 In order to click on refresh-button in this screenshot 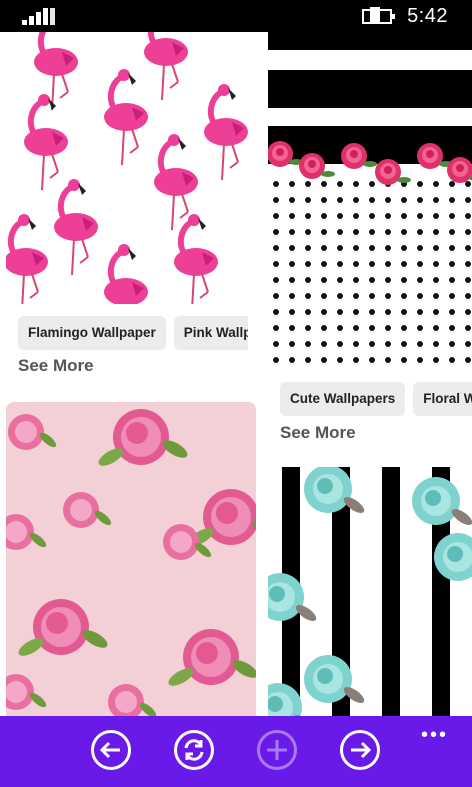, I will do `click(194, 750)`.